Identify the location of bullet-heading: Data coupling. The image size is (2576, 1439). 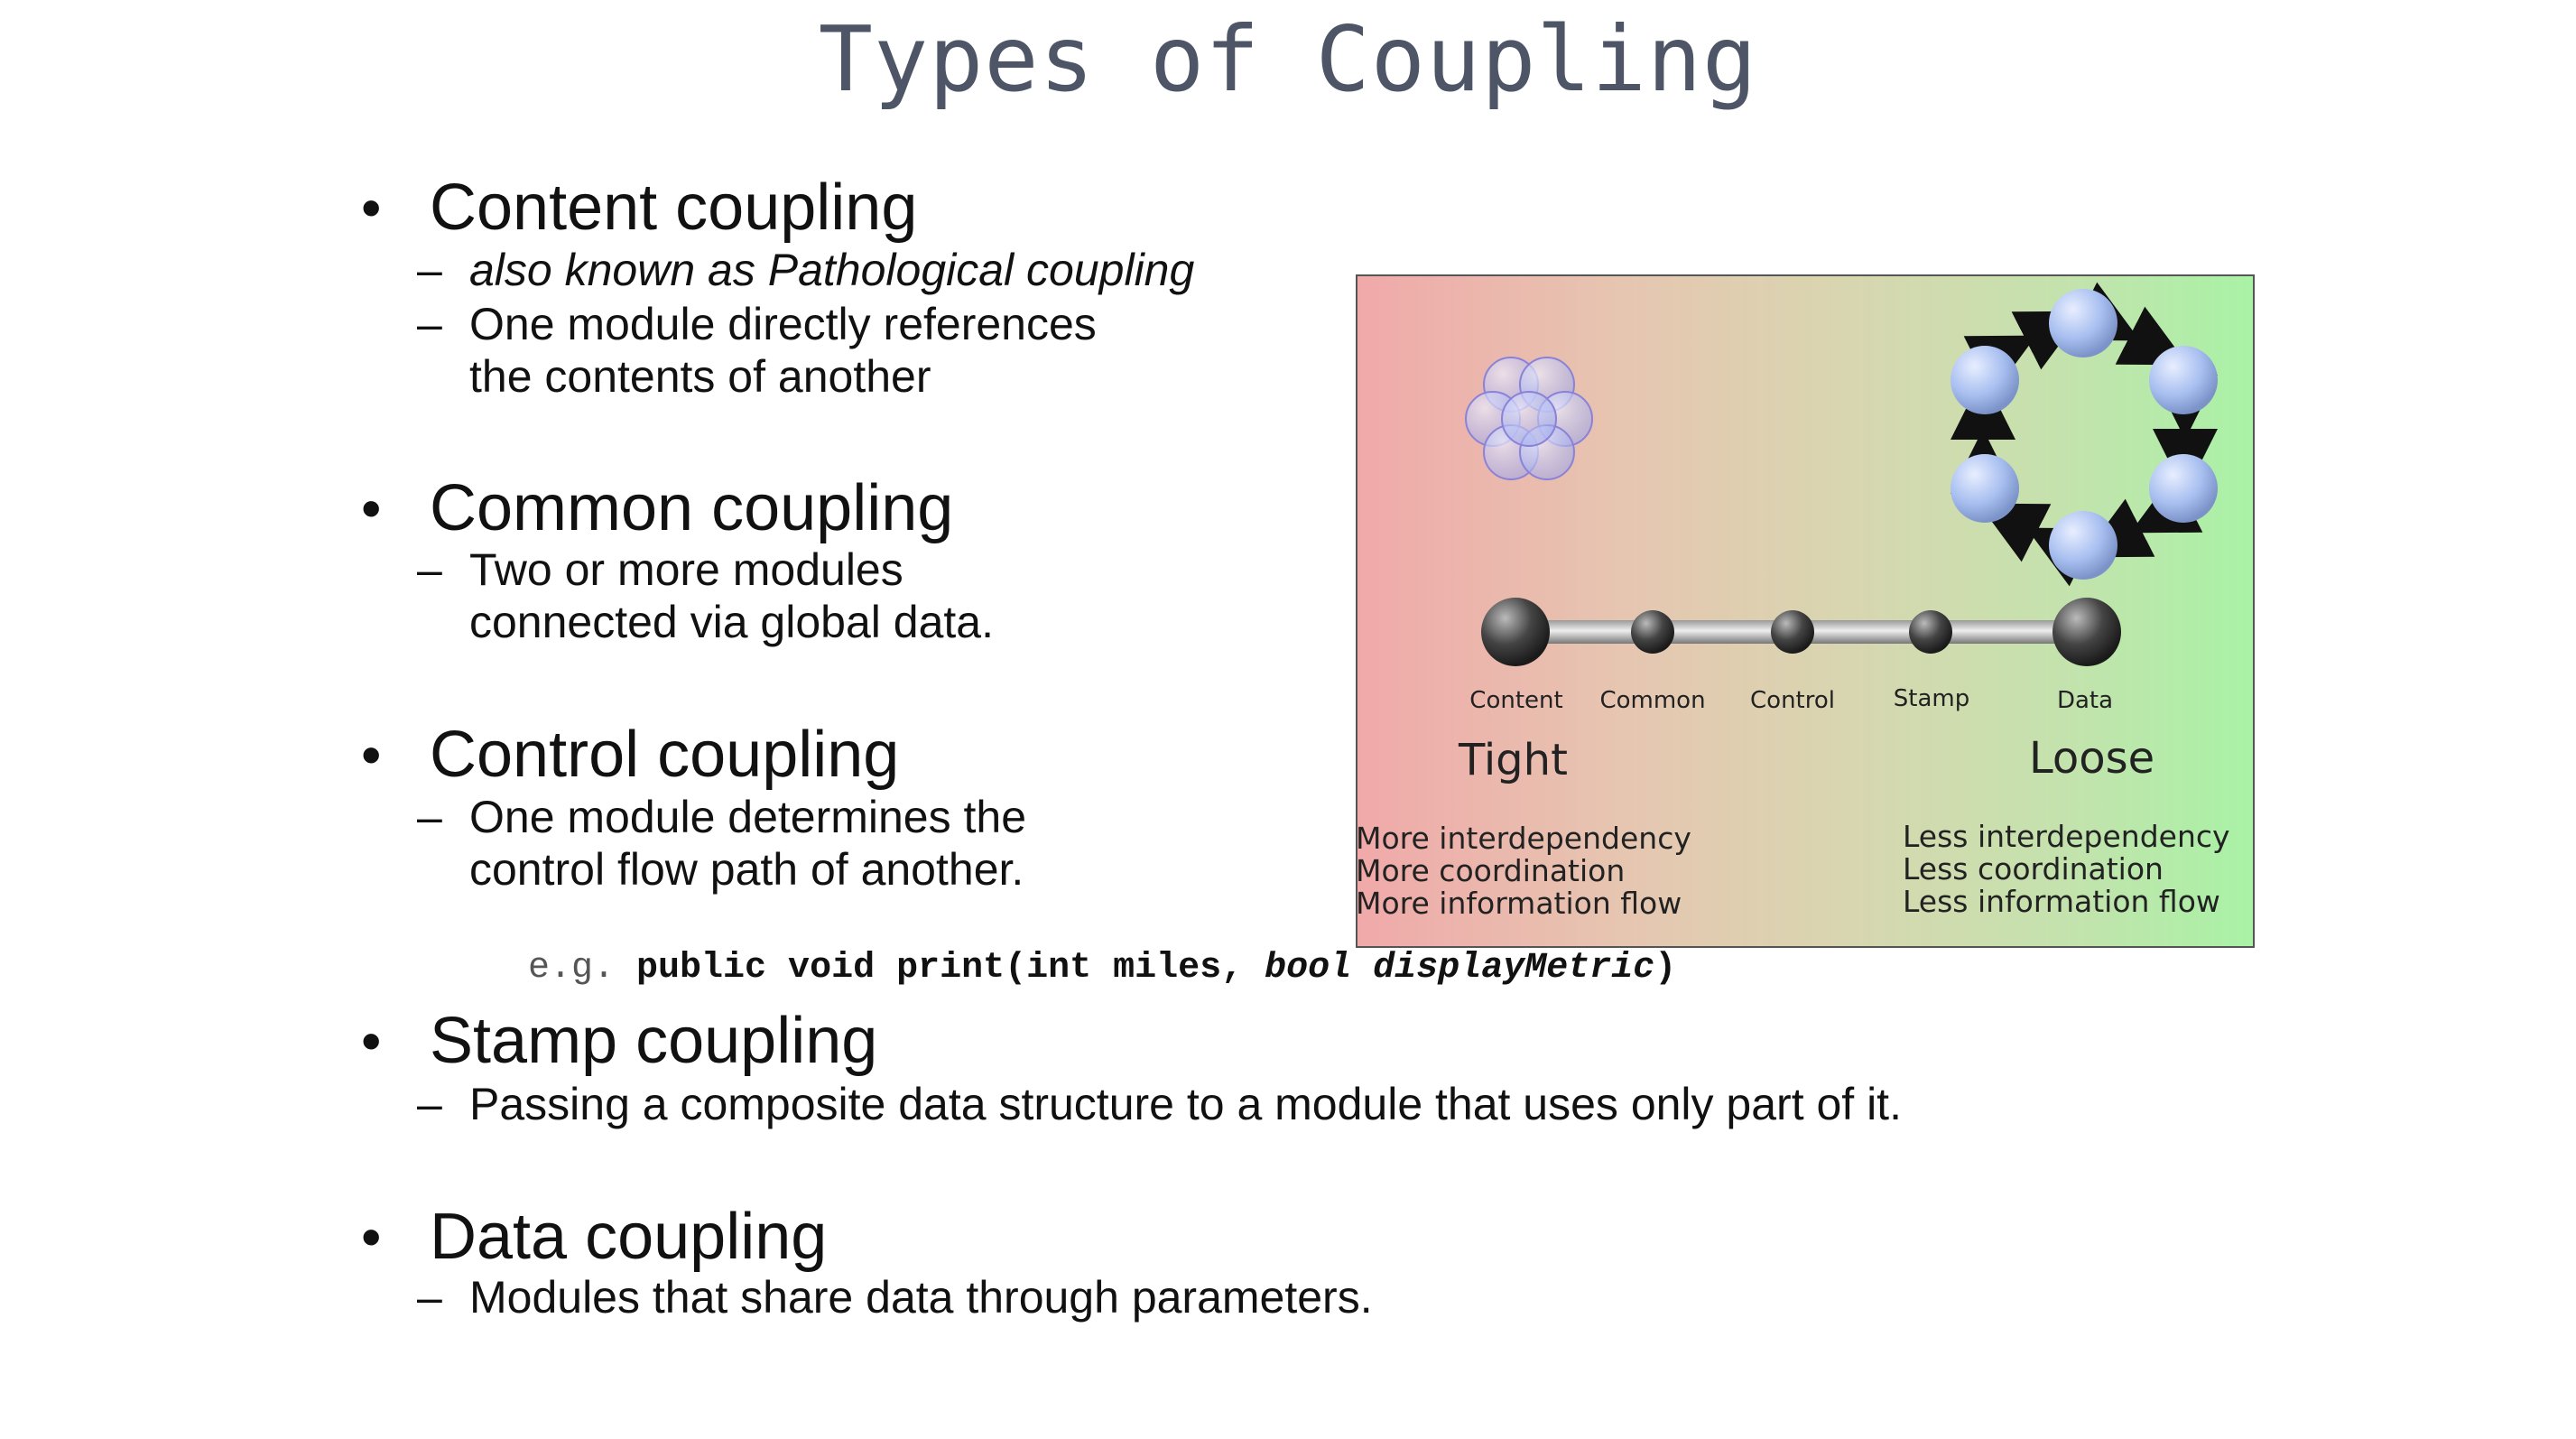
(629, 1237).